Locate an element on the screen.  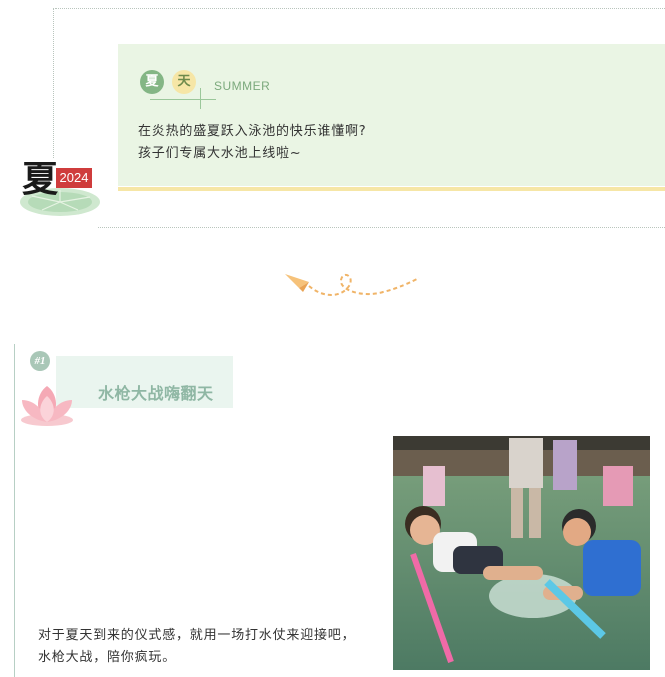
tag-xia-circle: 夏 is located at coordinates (152, 82).